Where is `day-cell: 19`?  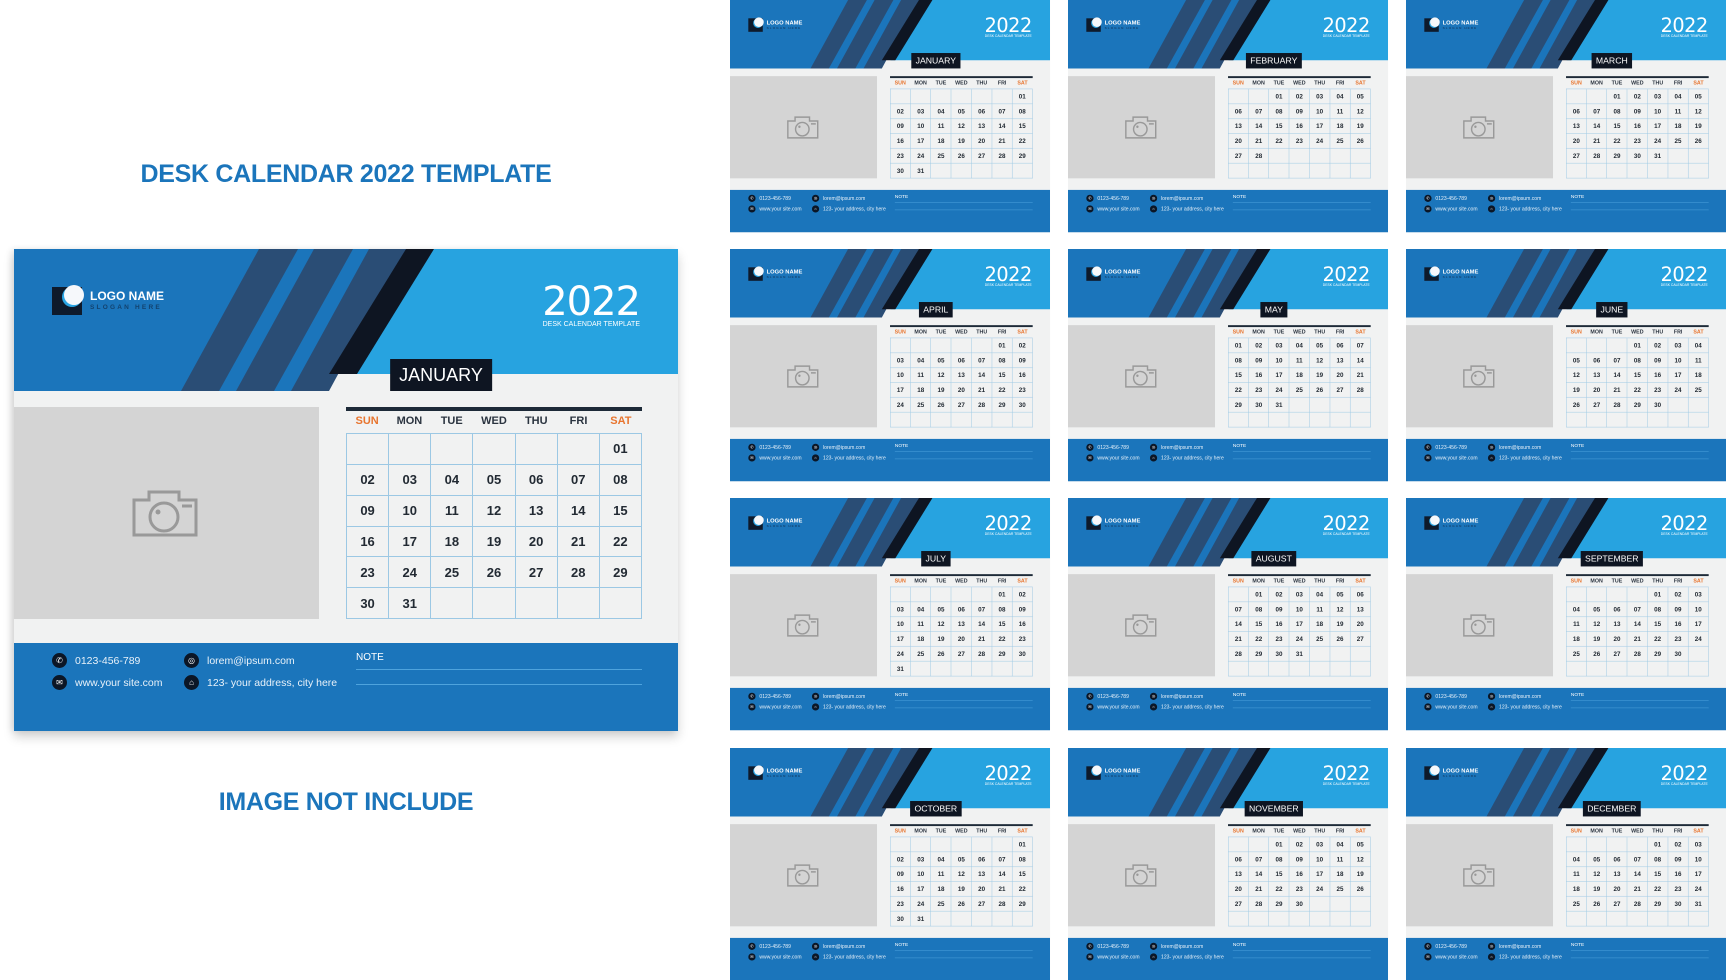 day-cell: 19 is located at coordinates (1340, 624).